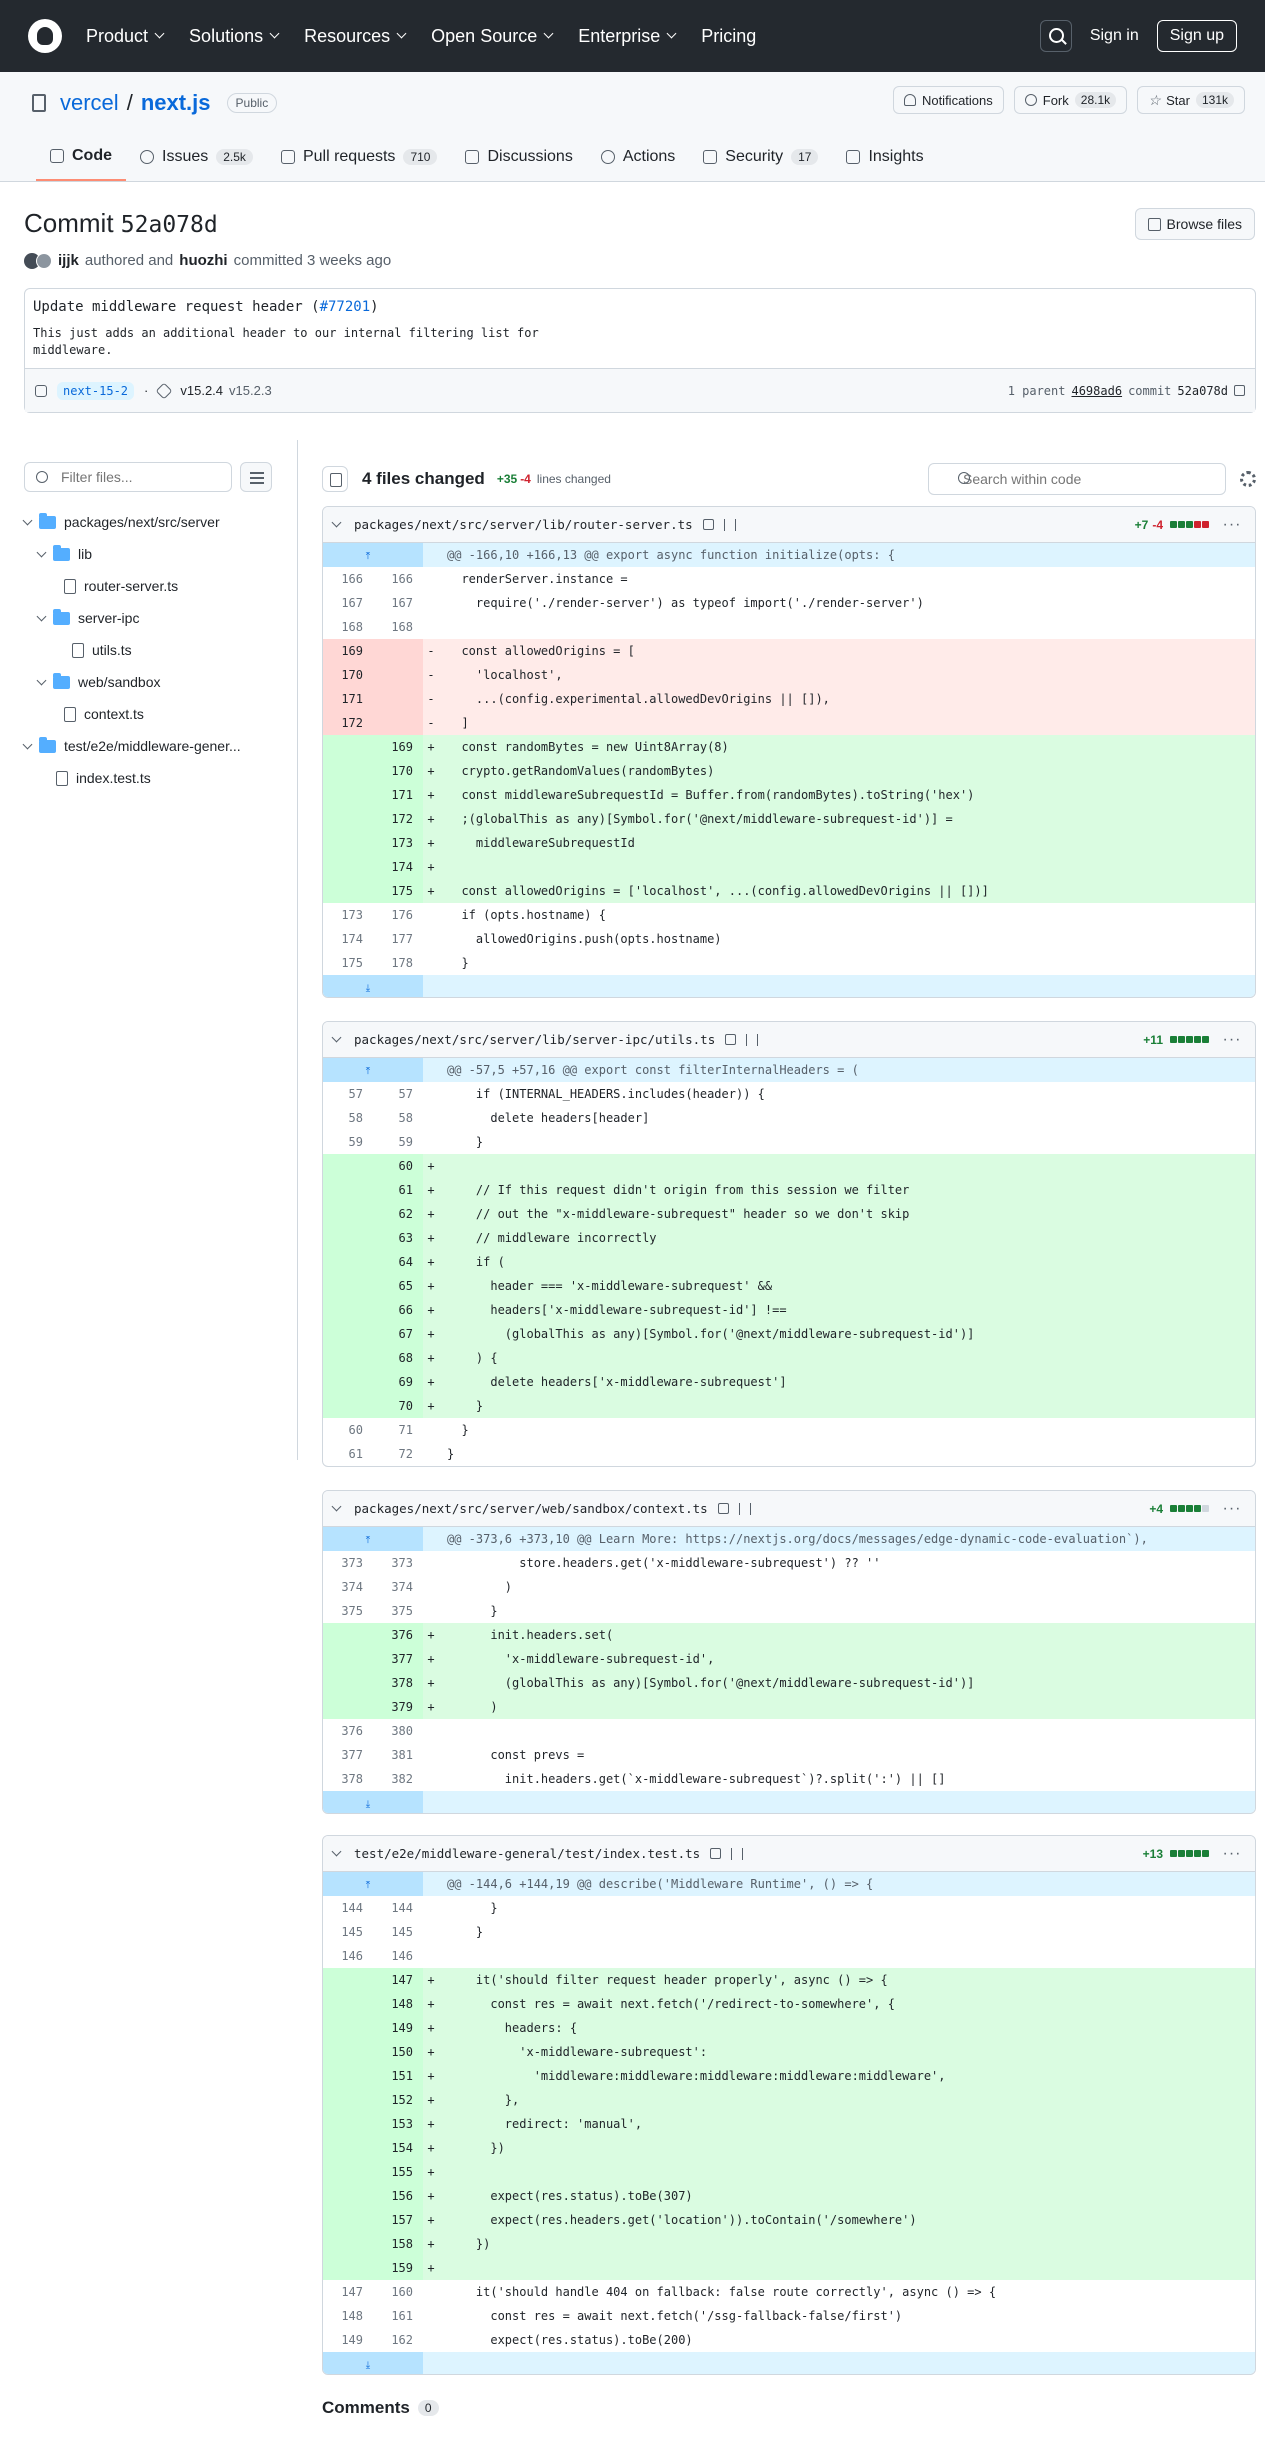  What do you see at coordinates (355, 36) in the screenshot?
I see `nav-resources: Resources` at bounding box center [355, 36].